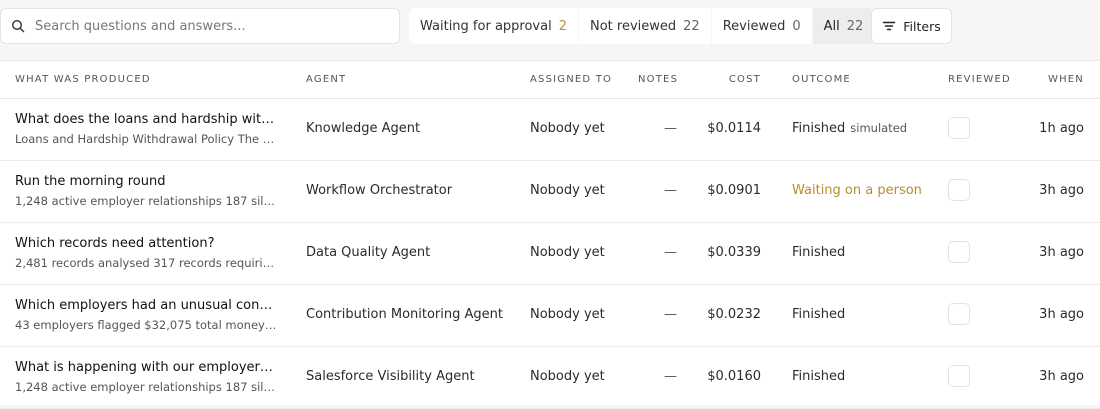  I want to click on filters-button: Filters, so click(911, 26).